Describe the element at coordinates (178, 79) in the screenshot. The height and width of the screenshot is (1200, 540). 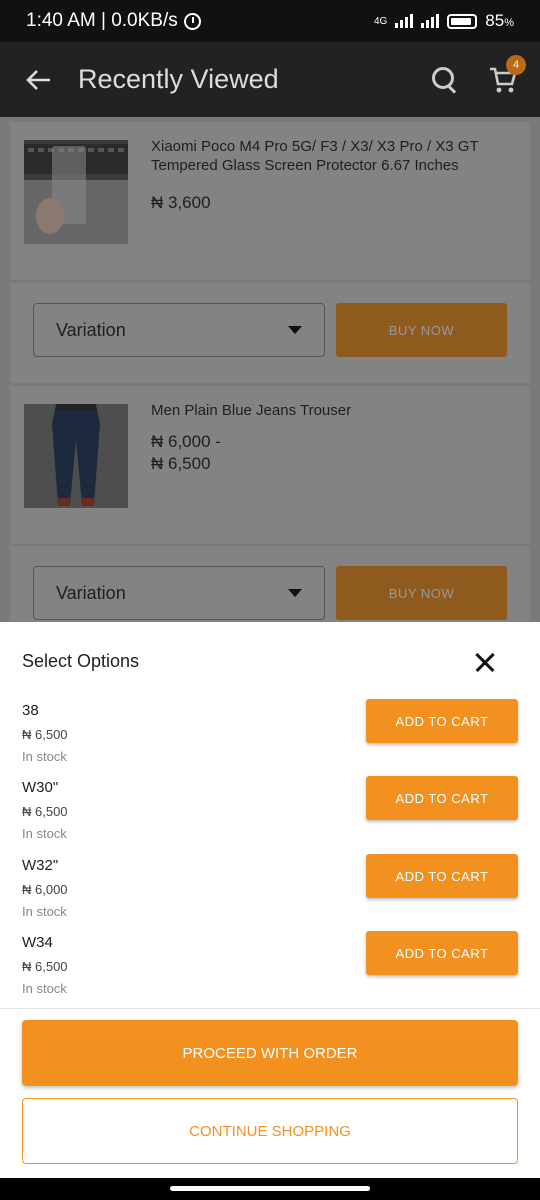
I see `page-title: Recently Viewed` at that location.